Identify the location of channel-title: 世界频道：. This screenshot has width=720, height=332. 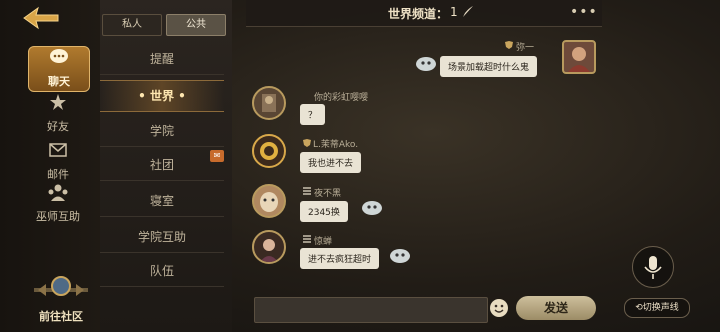
(418, 14).